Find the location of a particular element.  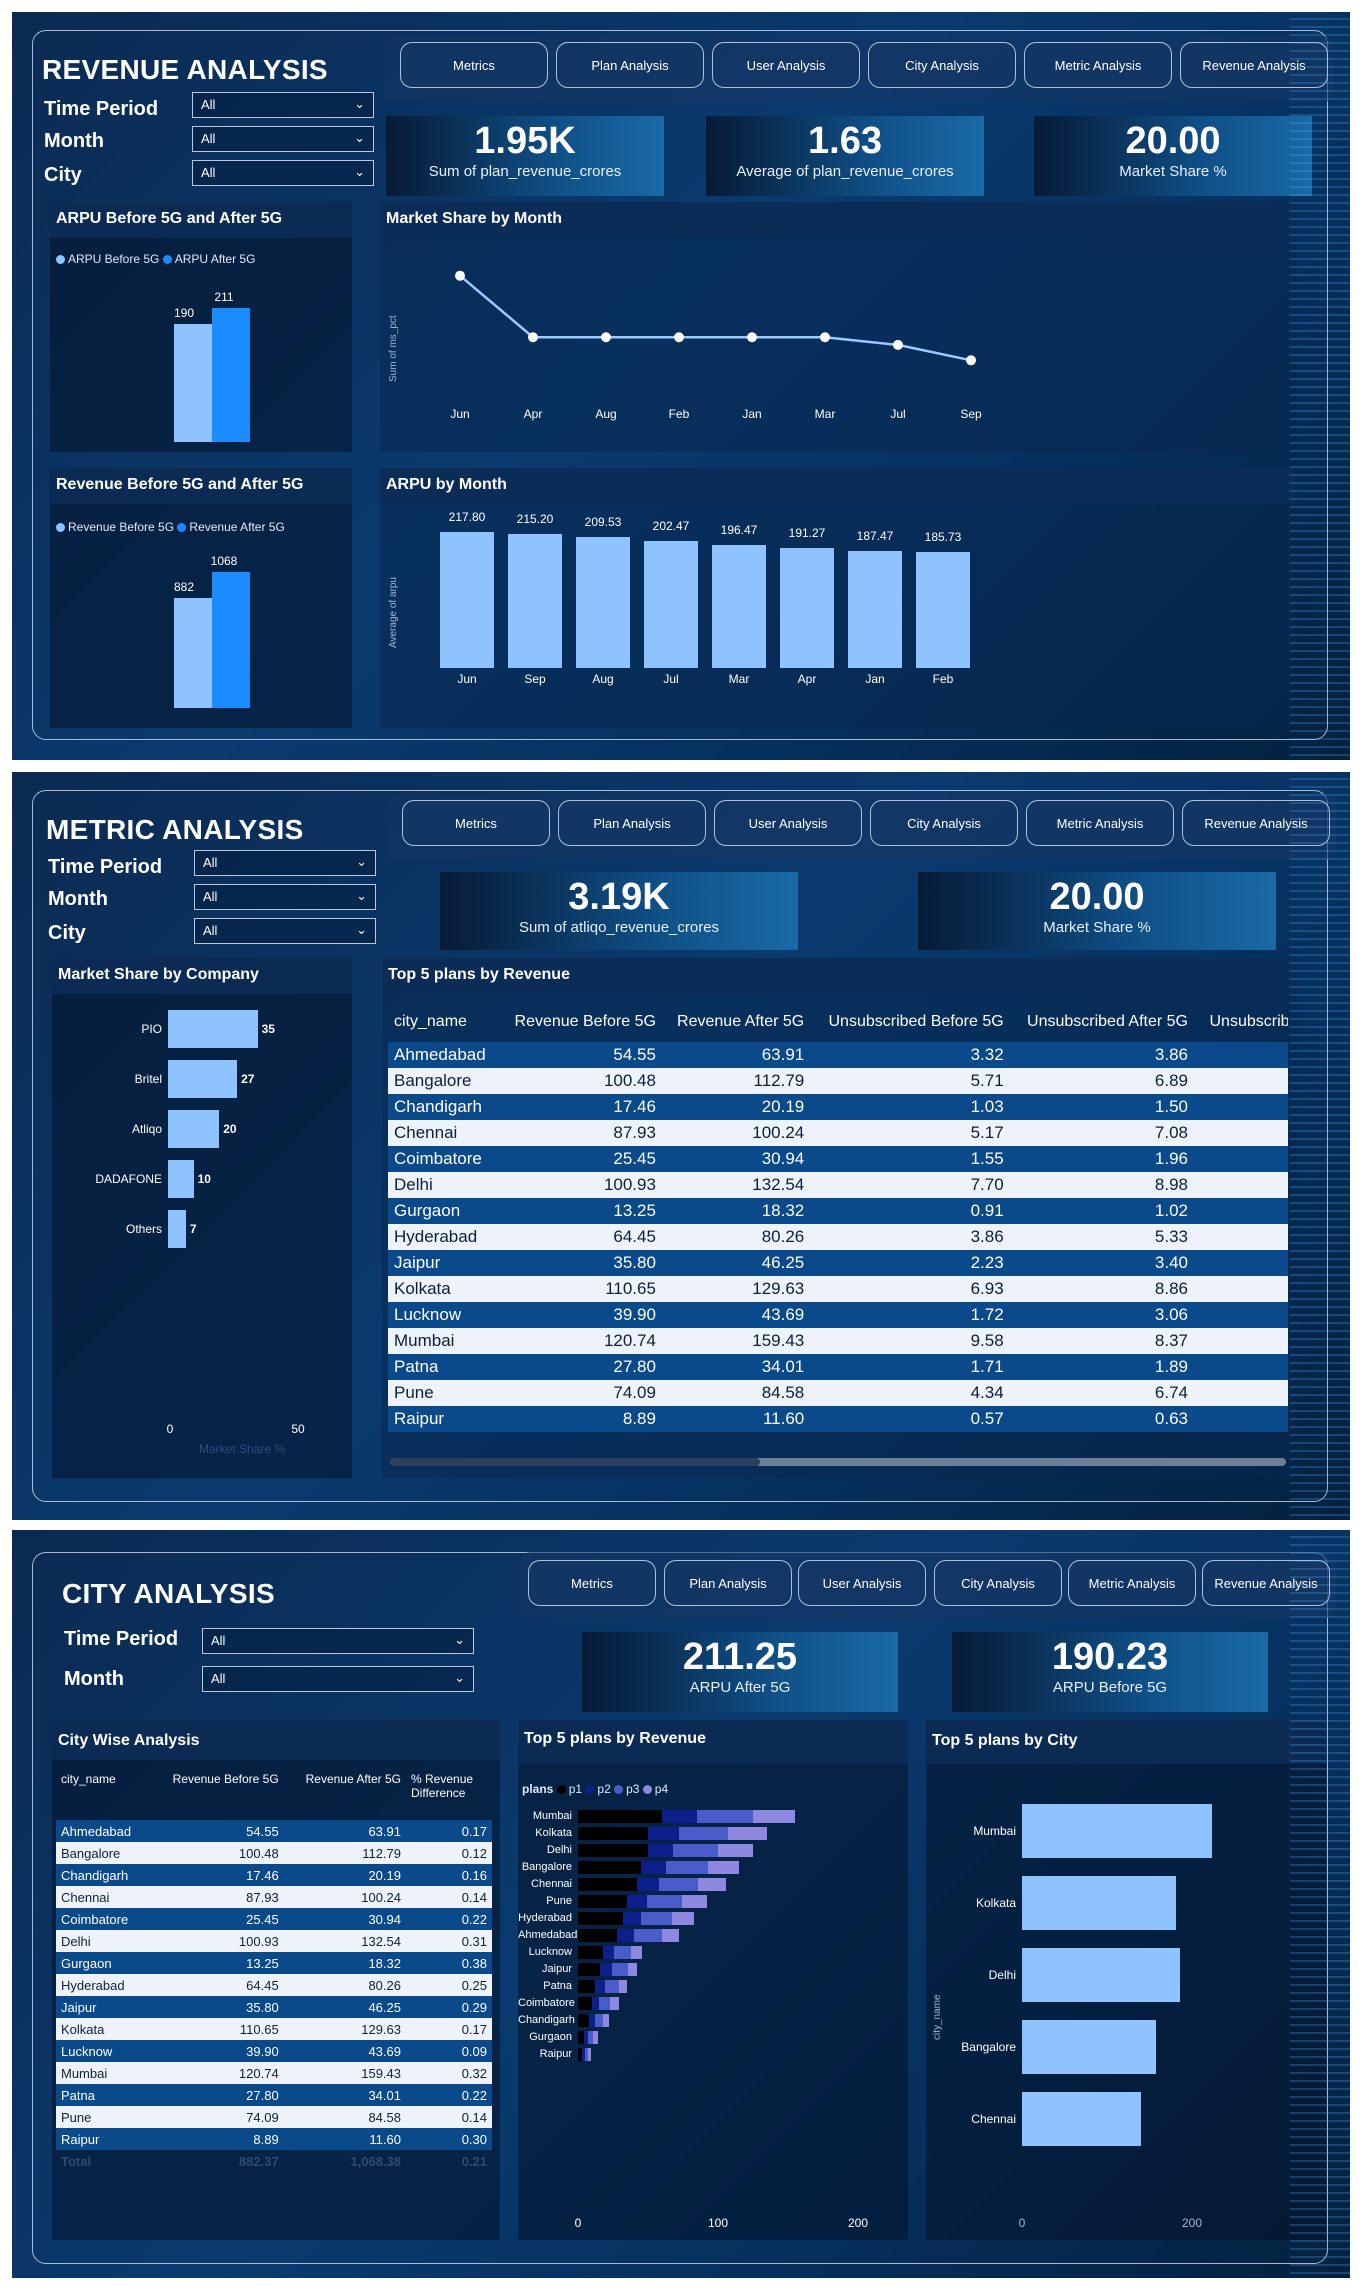

column-header: Unsubscribed After 5G is located at coordinates (1102, 1022).